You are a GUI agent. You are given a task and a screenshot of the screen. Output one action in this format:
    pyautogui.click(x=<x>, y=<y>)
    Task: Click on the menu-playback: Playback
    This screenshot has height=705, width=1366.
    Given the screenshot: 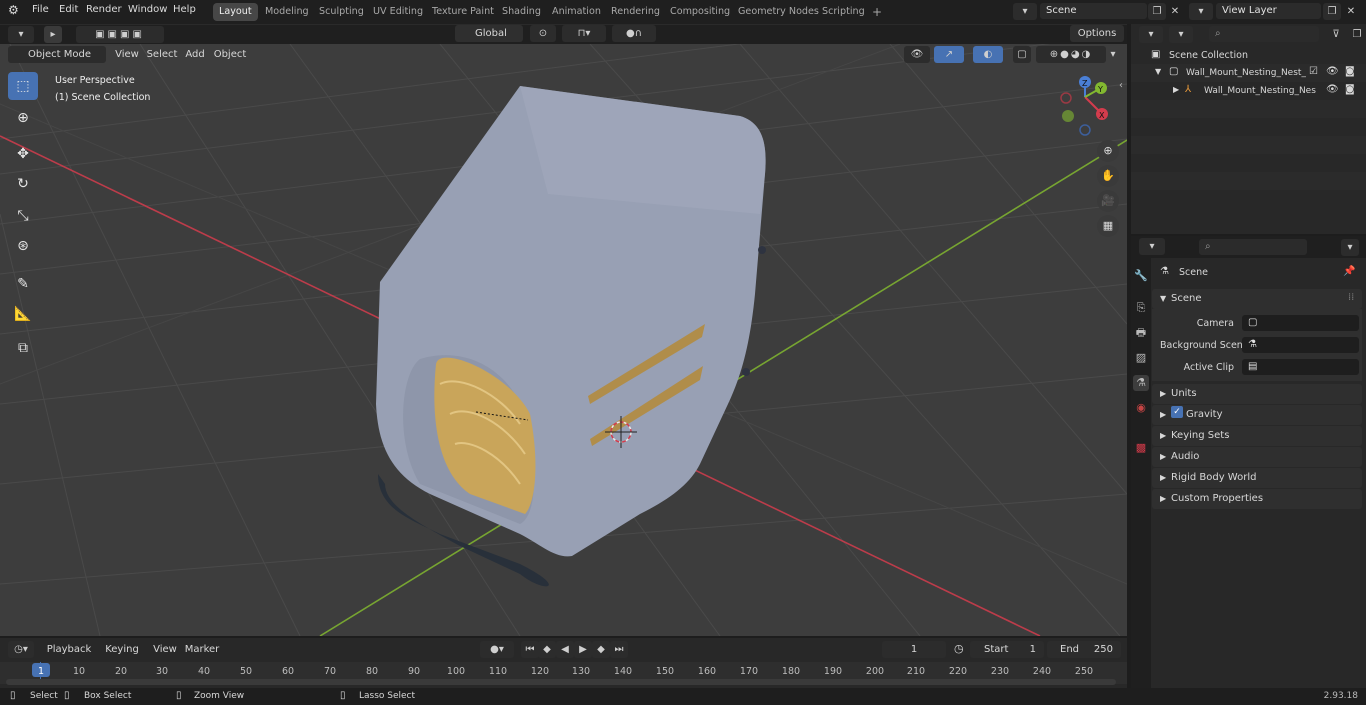 What is the action you would take?
    pyautogui.click(x=69, y=649)
    